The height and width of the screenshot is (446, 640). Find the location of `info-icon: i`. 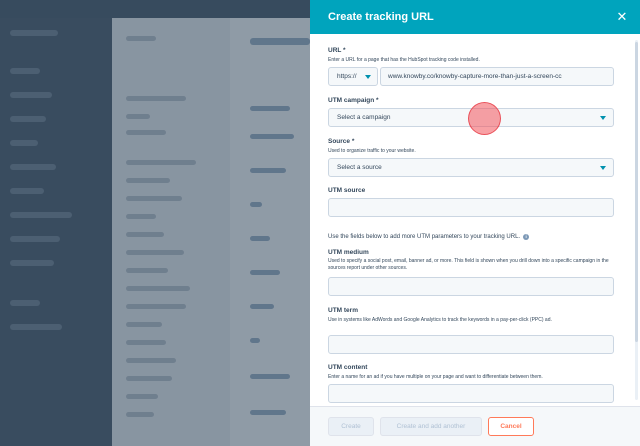

info-icon: i is located at coordinates (526, 237).